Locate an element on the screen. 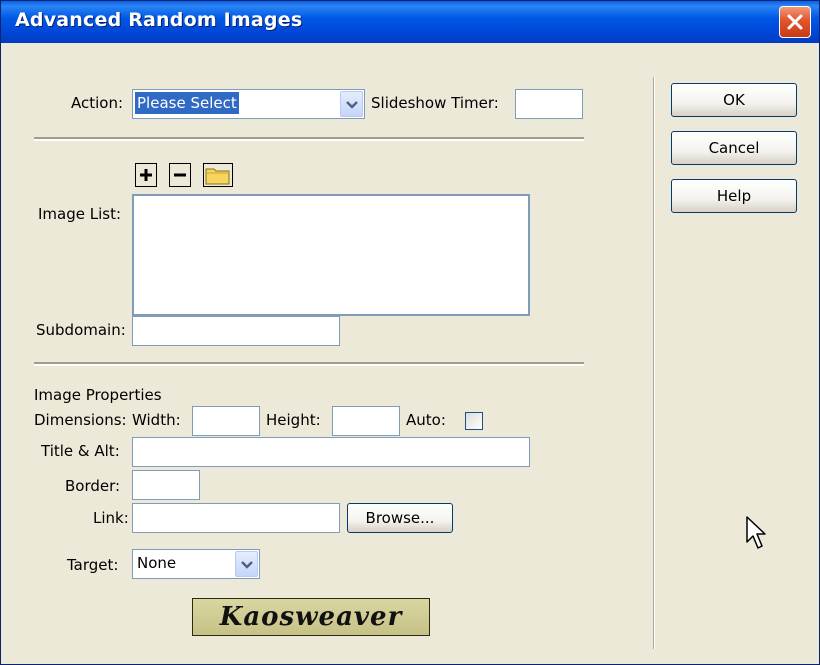 Image resolution: width=820 pixels, height=665 pixels. title-alt-input is located at coordinates (331, 452).